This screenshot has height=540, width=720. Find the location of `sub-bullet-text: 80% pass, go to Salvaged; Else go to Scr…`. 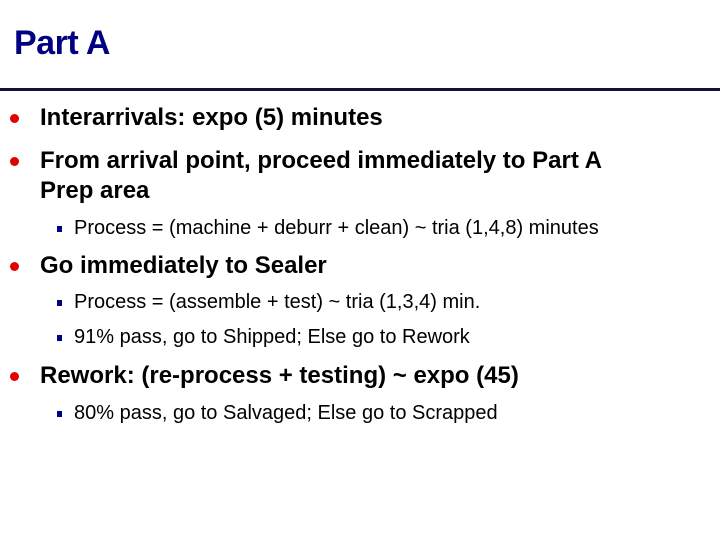

sub-bullet-text: 80% pass, go to Salvaged; Else go to Scr… is located at coordinates (286, 413).